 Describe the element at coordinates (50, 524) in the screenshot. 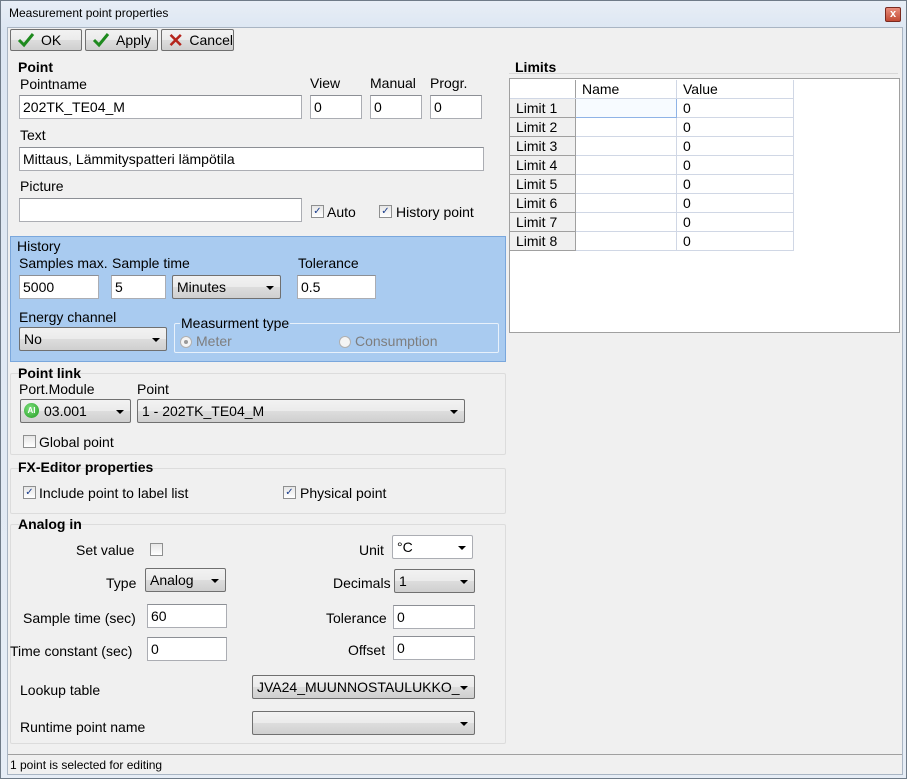

I see `analog-in-section-title: Analog in` at that location.